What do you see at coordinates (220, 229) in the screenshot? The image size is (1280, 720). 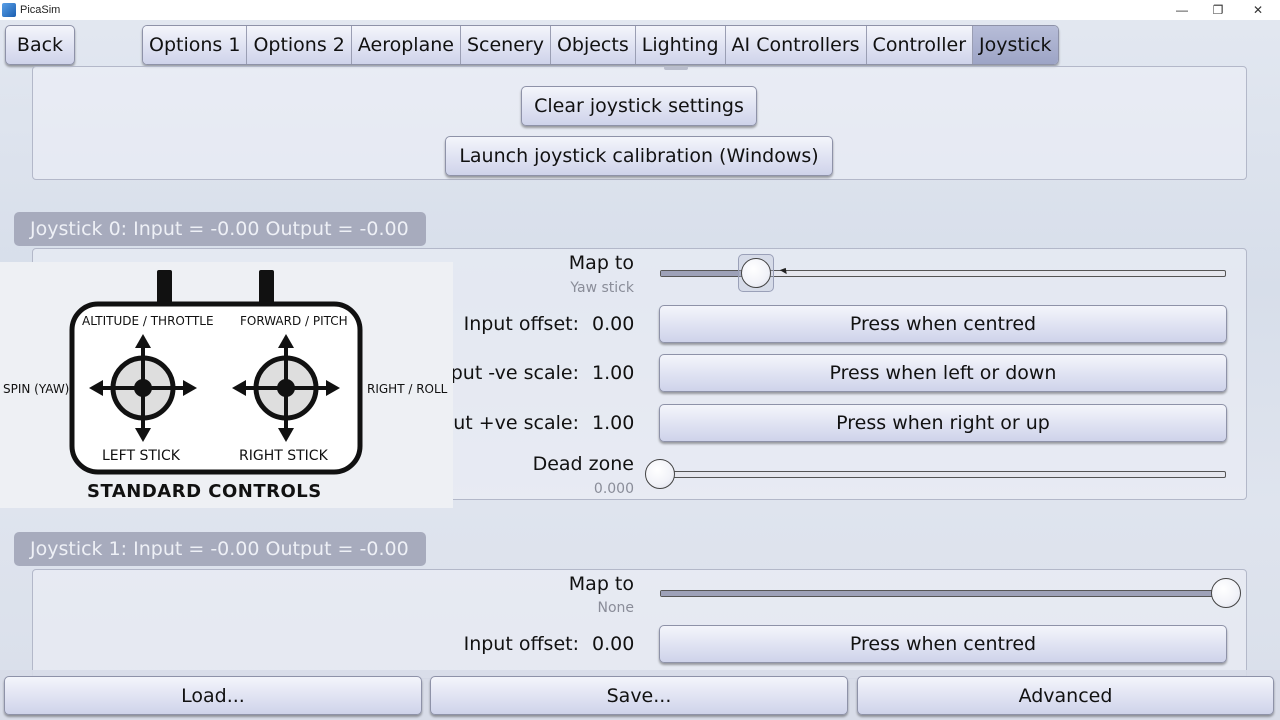 I see `joystick-0-header: Joystick 0: Input = -0.00 Output = -0.00` at bounding box center [220, 229].